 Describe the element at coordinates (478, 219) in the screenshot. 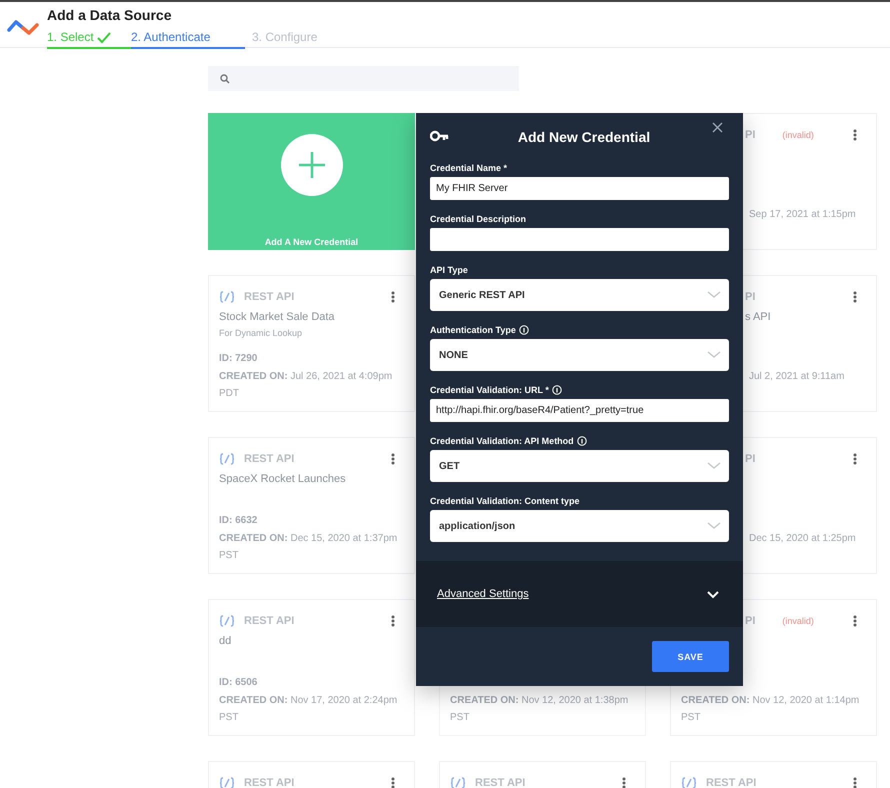

I see `field-label: Credential Description` at that location.